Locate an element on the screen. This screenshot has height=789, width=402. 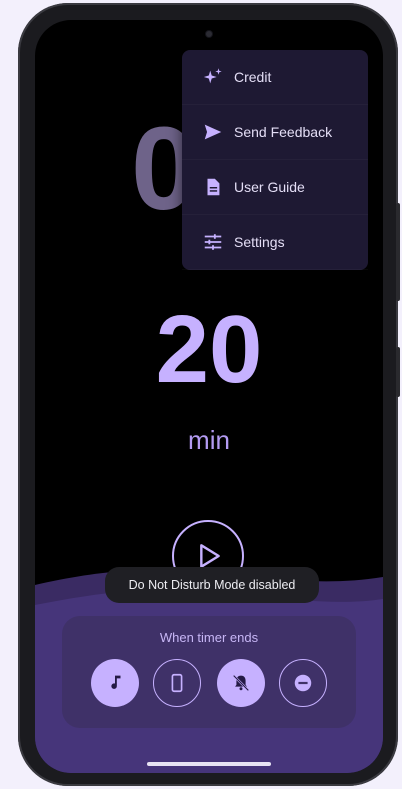
music-note-icon is located at coordinates (116, 682).